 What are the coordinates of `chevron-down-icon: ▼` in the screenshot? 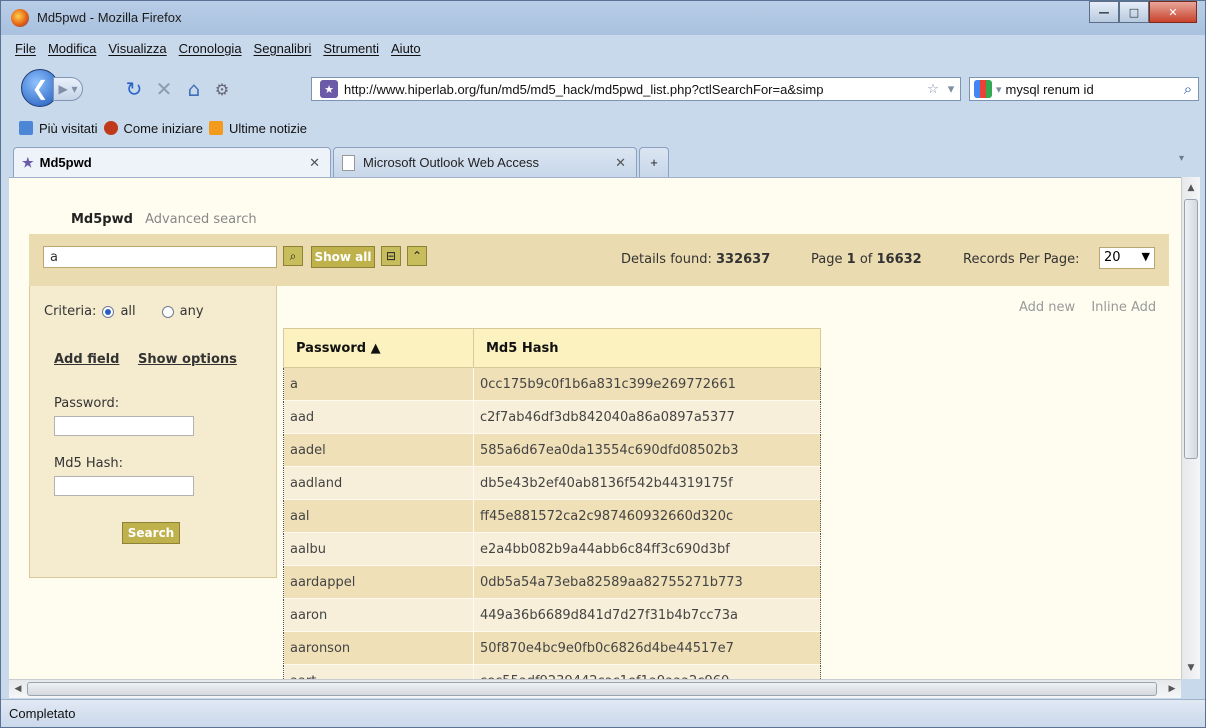 It's located at (1145, 256).